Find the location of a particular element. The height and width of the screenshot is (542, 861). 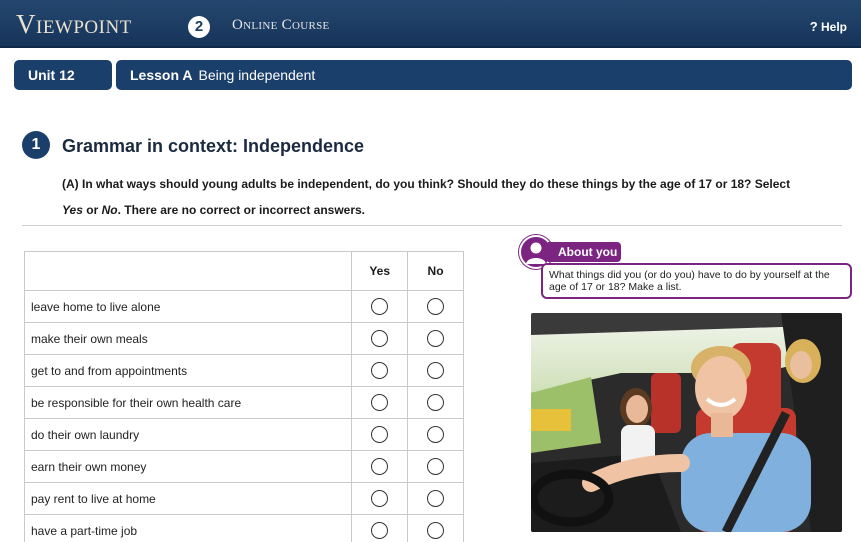

table-row: pay rent to live at home is located at coordinates (243, 498).